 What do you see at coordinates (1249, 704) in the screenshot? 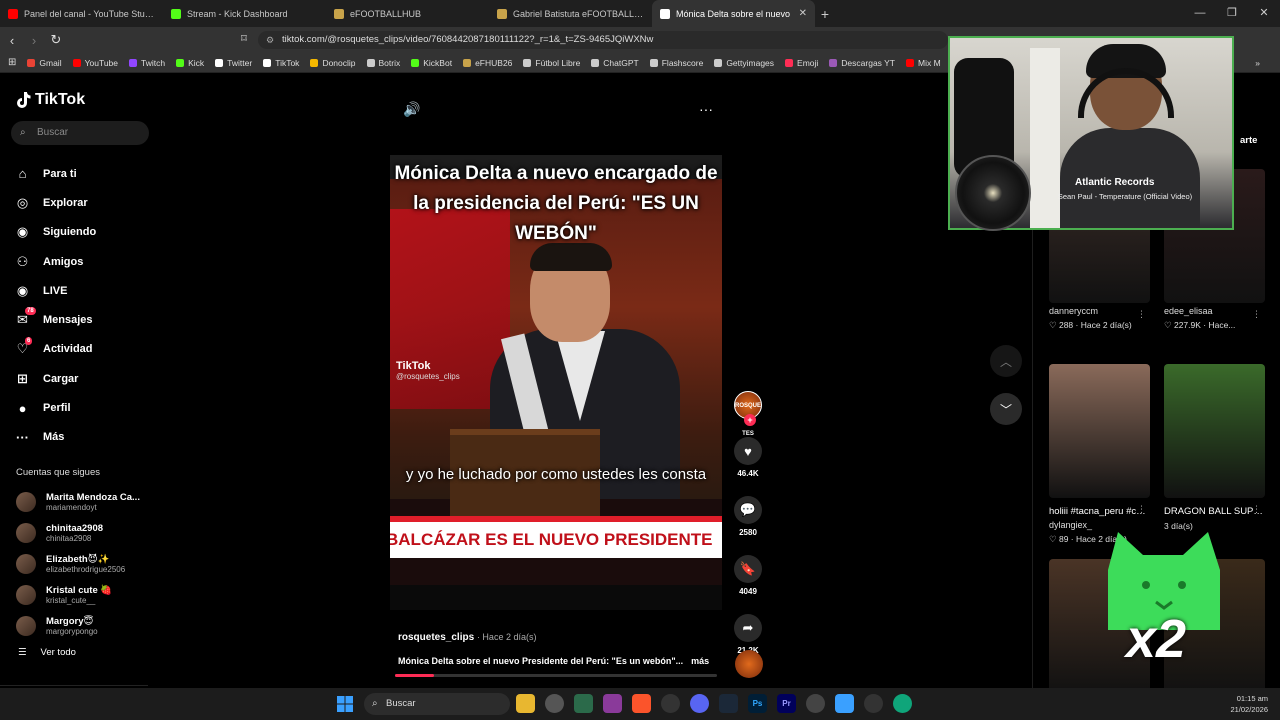
I see `system-clock: 01:15 am 21/02/2026` at bounding box center [1249, 704].